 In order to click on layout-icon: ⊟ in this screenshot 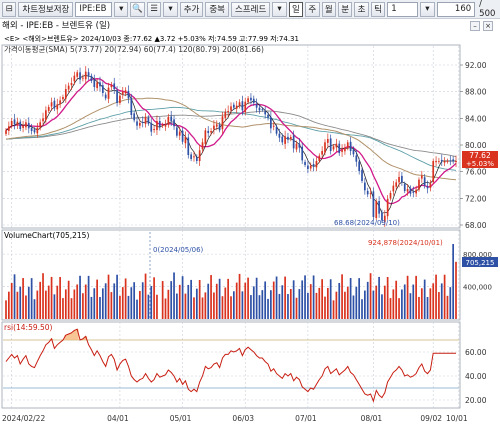, I will do `click(9, 9)`.